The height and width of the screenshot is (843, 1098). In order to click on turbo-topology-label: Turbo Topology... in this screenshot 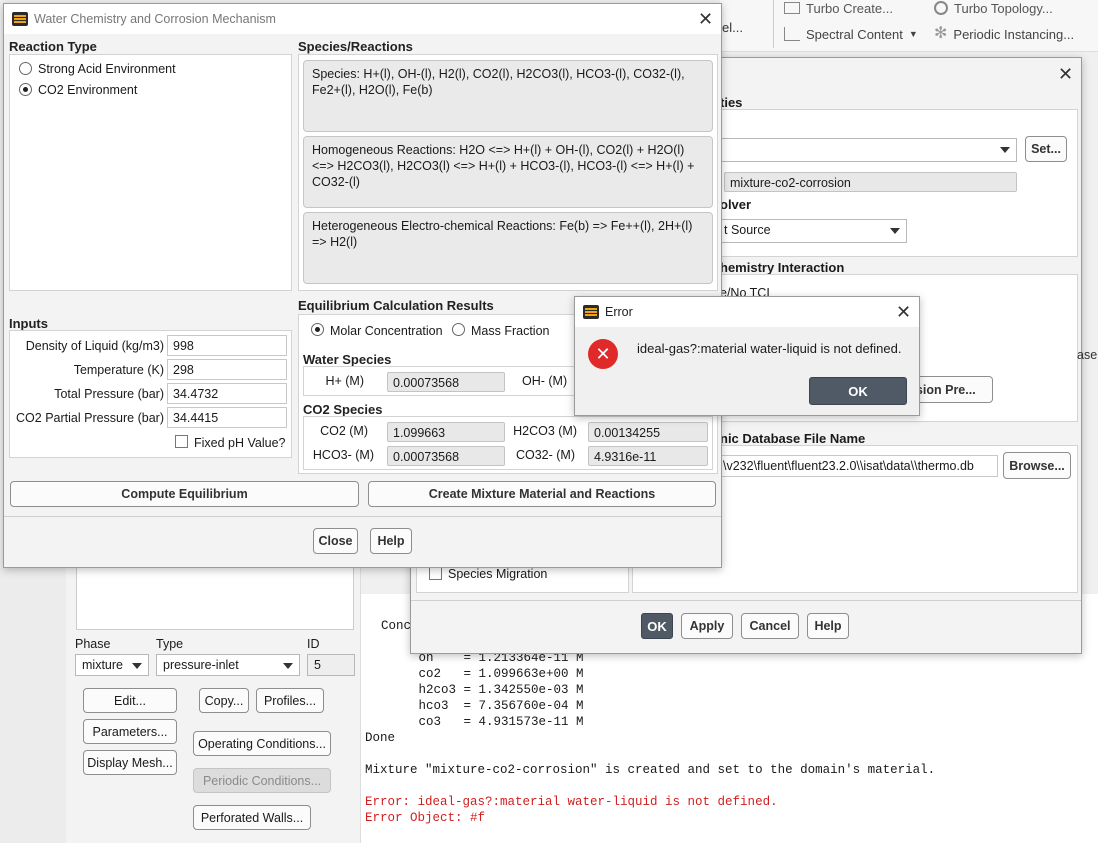, I will do `click(1003, 8)`.